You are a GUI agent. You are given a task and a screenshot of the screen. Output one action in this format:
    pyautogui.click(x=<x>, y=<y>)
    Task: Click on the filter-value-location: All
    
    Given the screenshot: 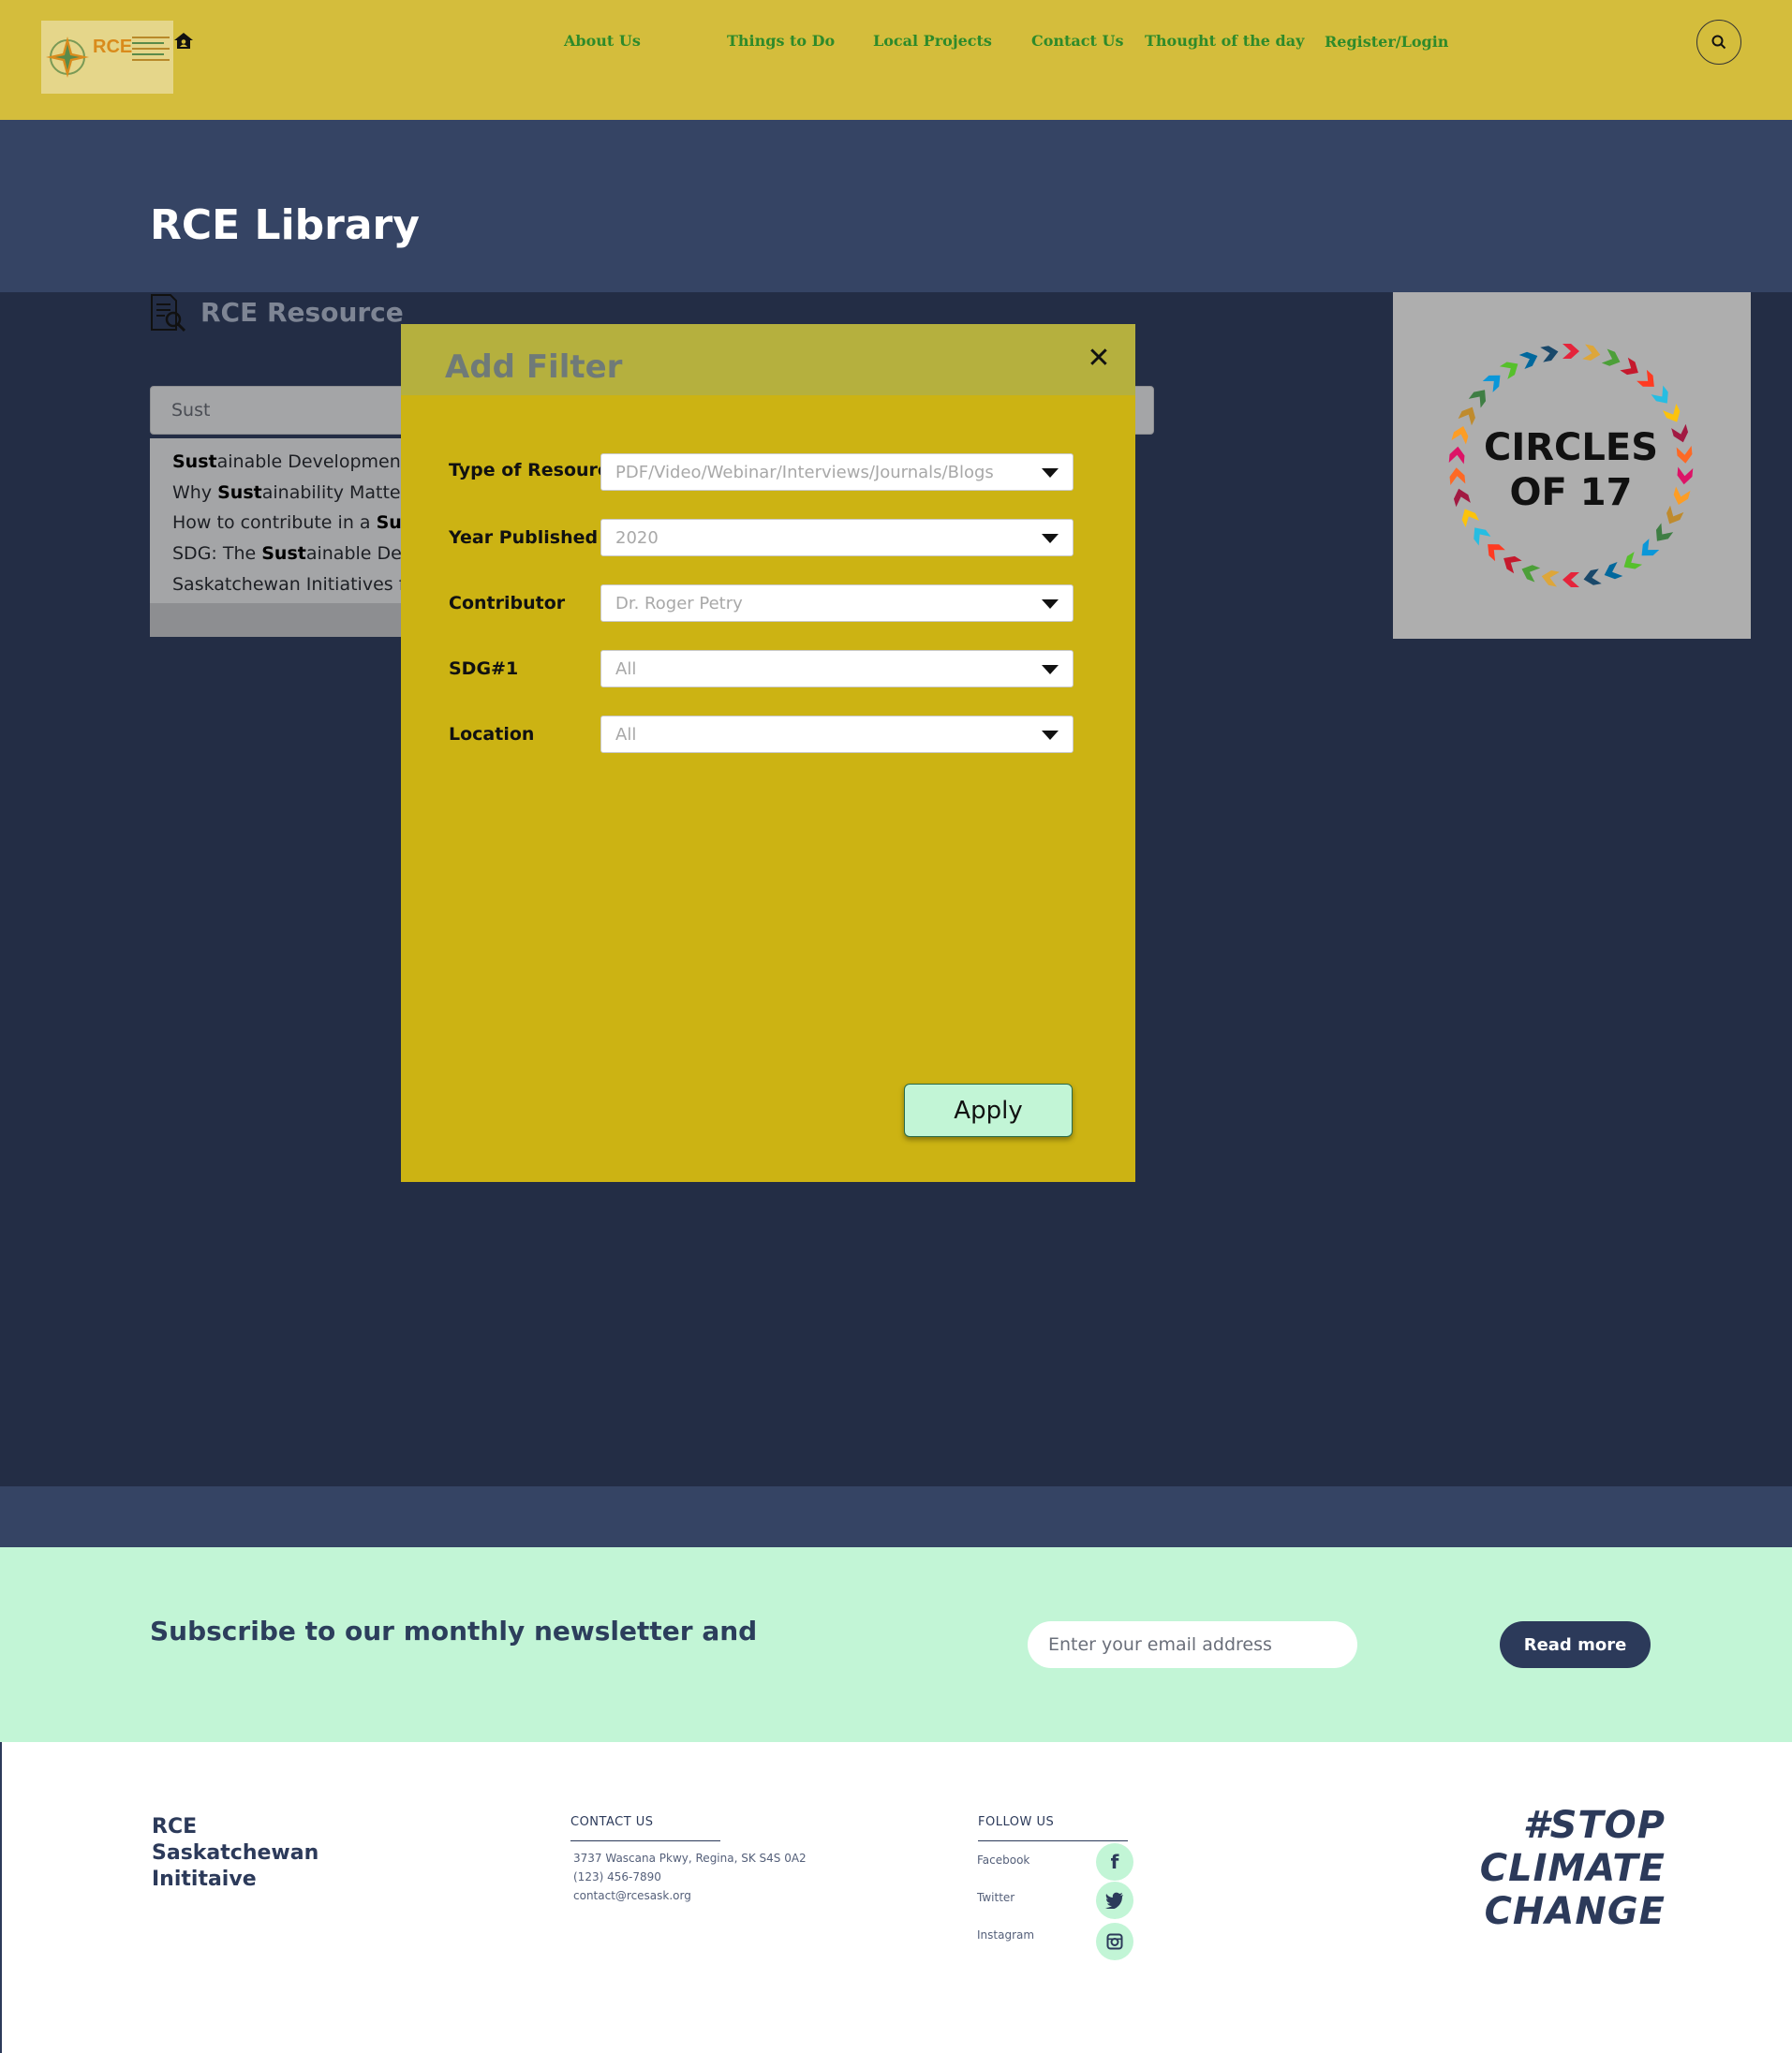 What is the action you would take?
    pyautogui.click(x=626, y=735)
    